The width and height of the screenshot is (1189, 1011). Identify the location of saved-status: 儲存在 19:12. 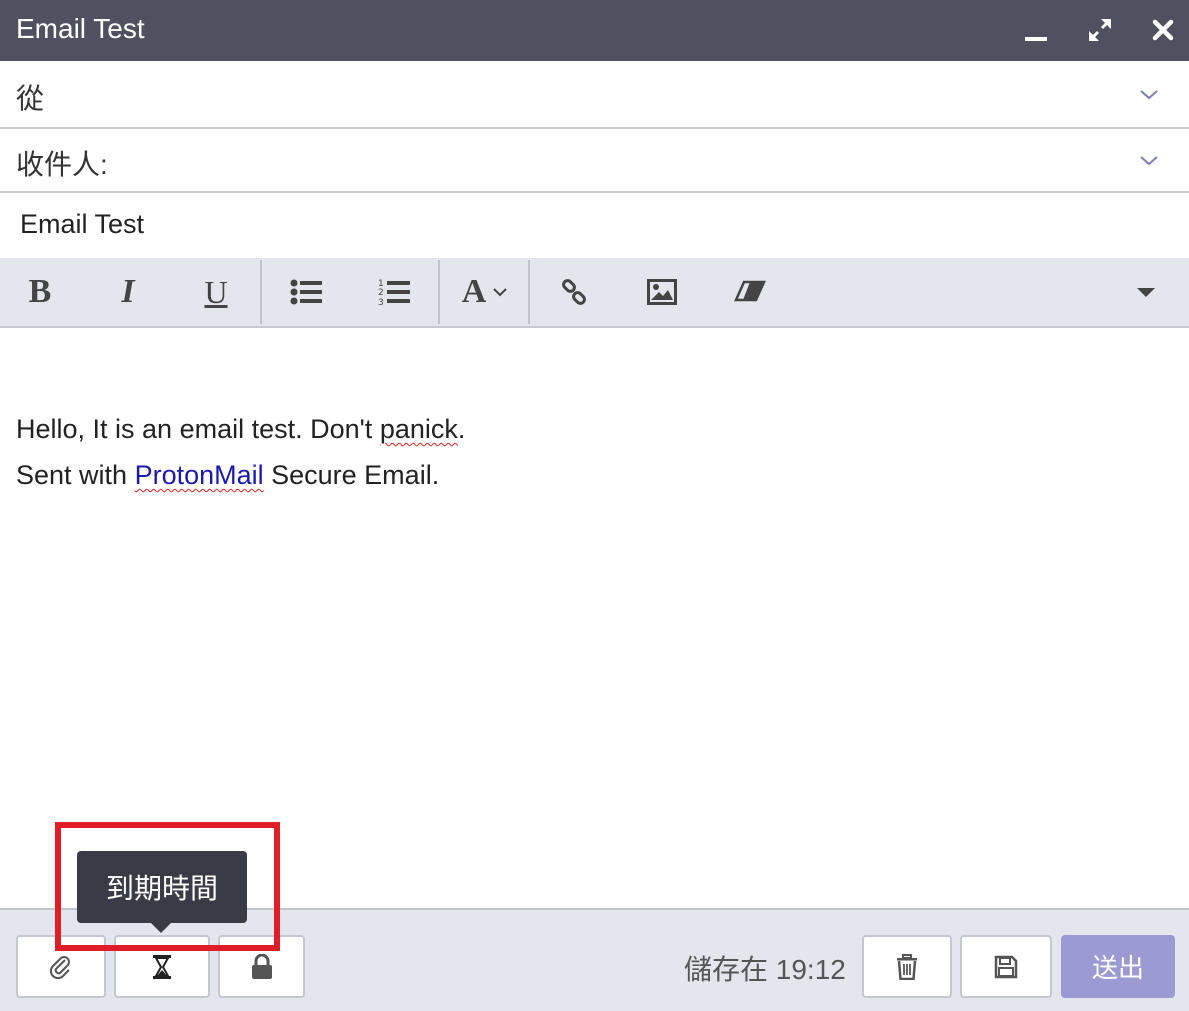
(765, 969).